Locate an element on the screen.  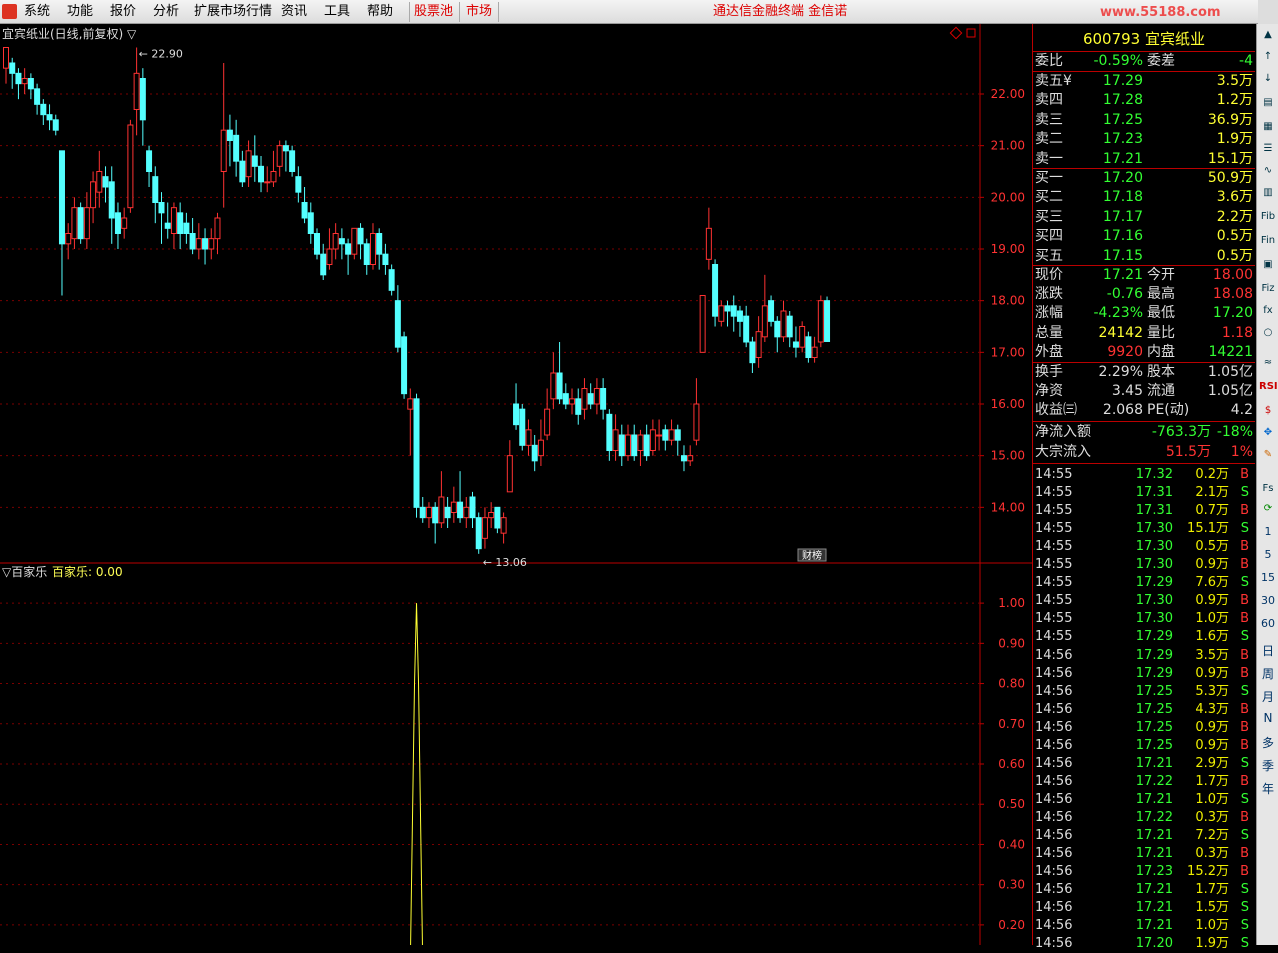
tick-row: 14:56 17.21 7.2万 S is located at coordinates (1144, 836).